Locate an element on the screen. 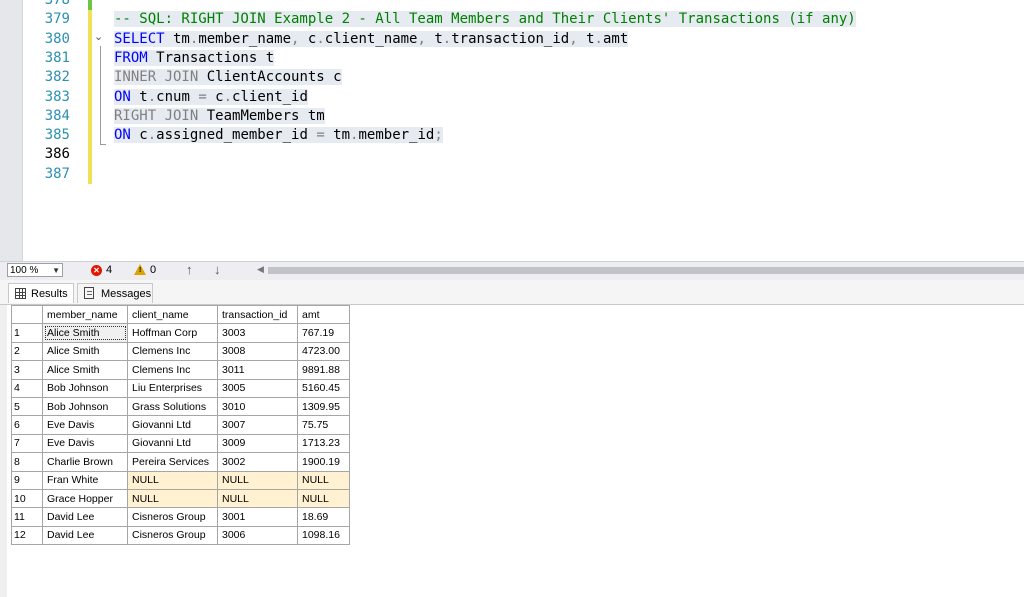 This screenshot has height=597, width=1024. code-line: FROM Transactions t is located at coordinates (194, 58).